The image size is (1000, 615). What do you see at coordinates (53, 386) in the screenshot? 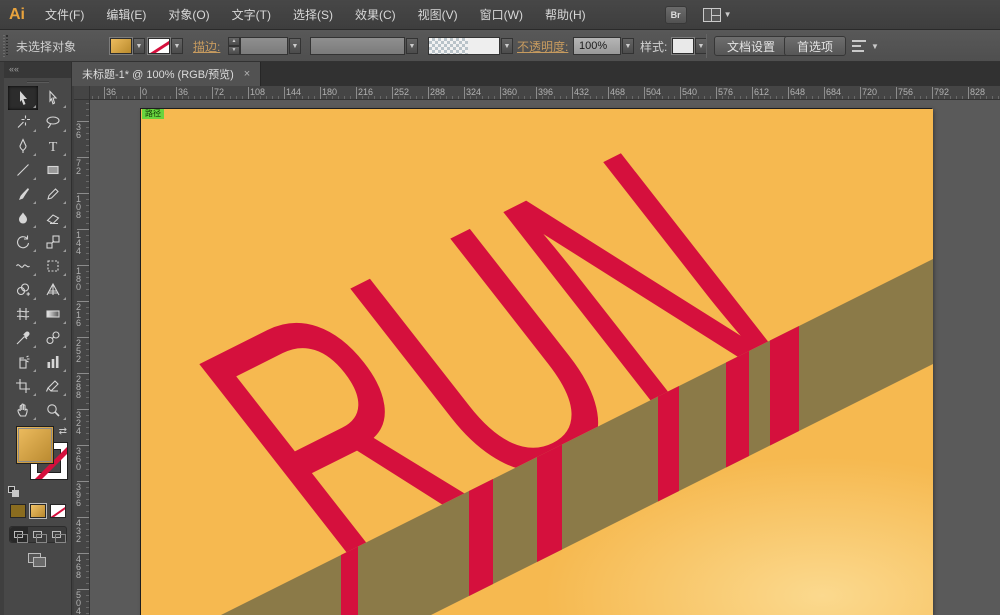
I see `slice-tool` at bounding box center [53, 386].